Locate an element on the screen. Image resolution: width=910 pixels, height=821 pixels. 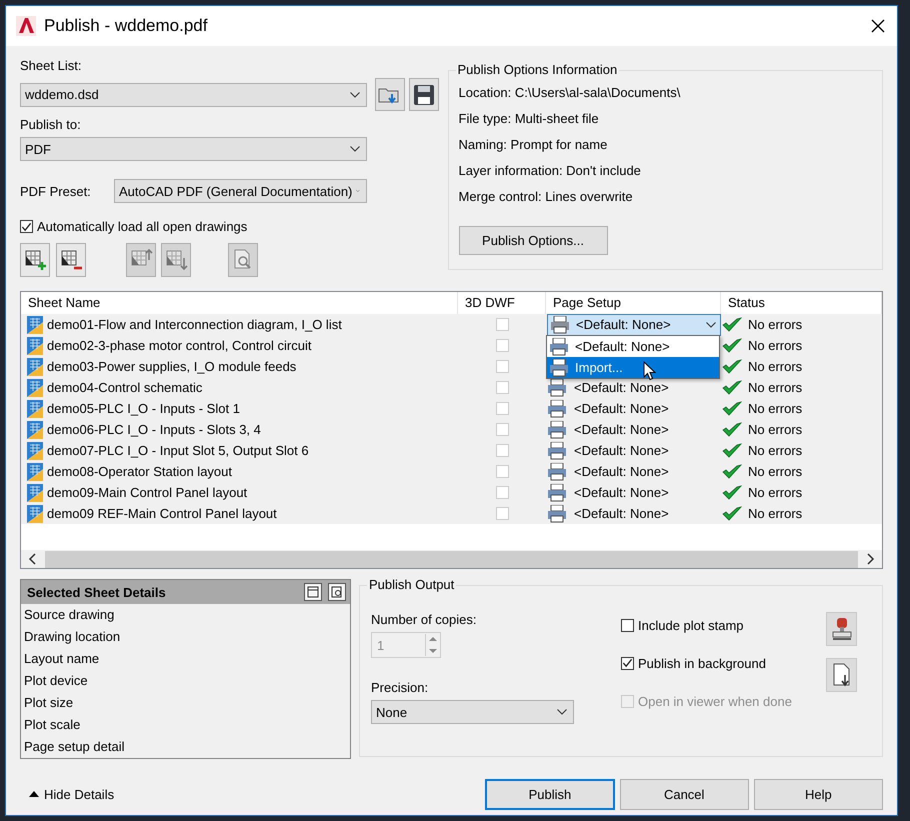
detail-label: Plot size is located at coordinates (48, 703).